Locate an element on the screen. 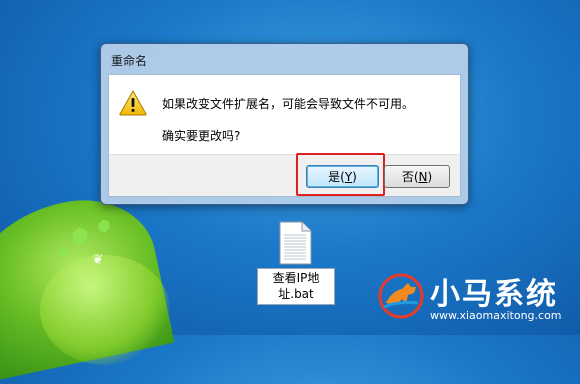 The height and width of the screenshot is (384, 580). watermark-logo: 小马系统 www.xiaomaxitong.com is located at coordinates (478, 300).